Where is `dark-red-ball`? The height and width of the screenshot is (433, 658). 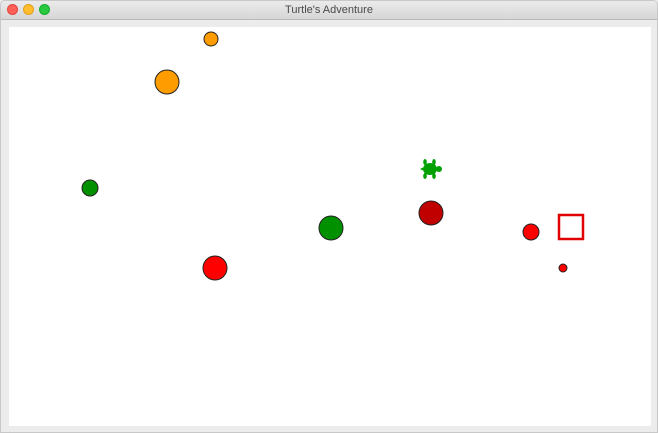
dark-red-ball is located at coordinates (431, 213).